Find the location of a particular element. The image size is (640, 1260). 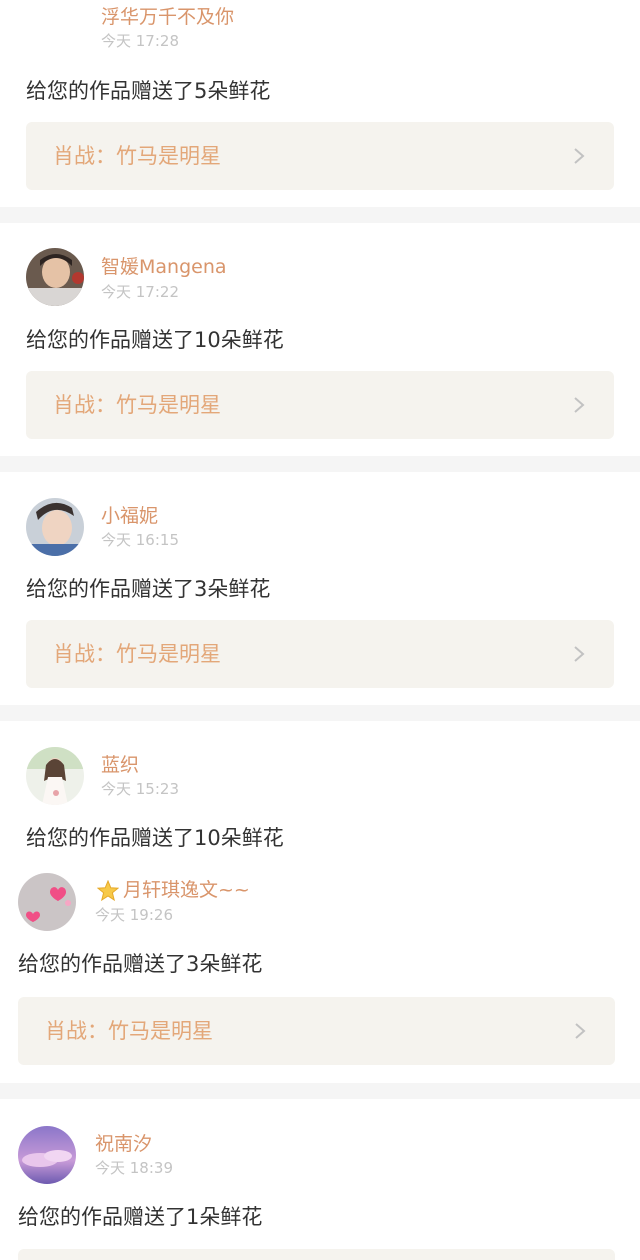

sent-time: 今天 15:23 is located at coordinates (140, 789).